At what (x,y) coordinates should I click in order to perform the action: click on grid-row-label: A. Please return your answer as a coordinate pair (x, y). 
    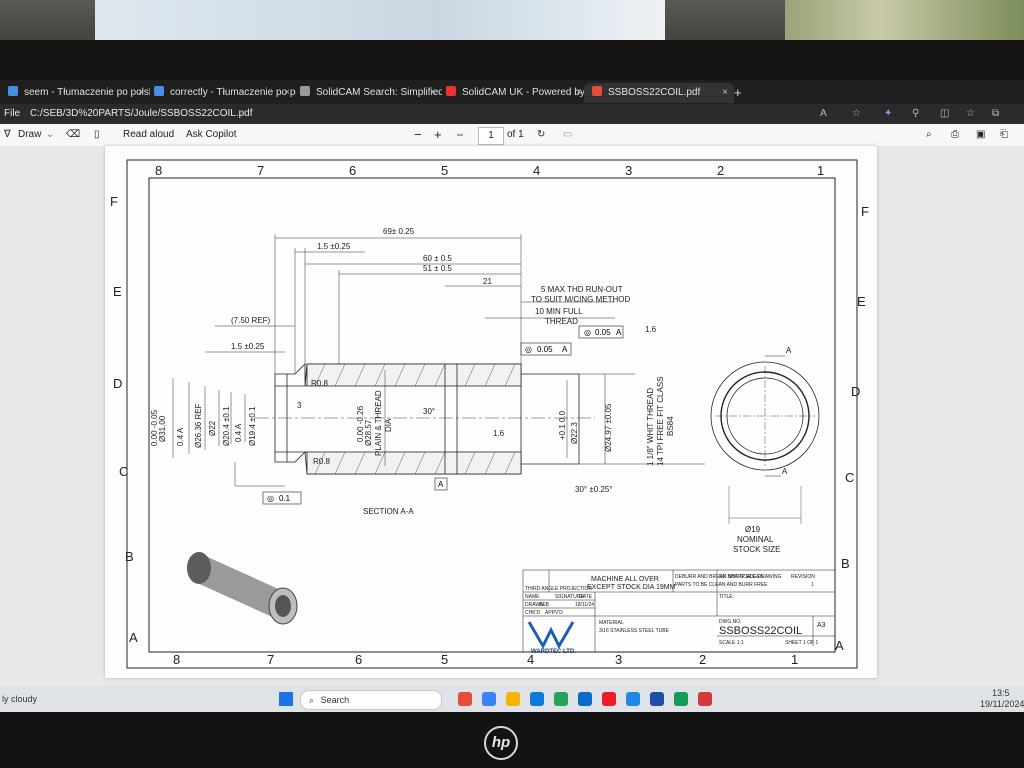
    Looking at the image, I should click on (839, 645).